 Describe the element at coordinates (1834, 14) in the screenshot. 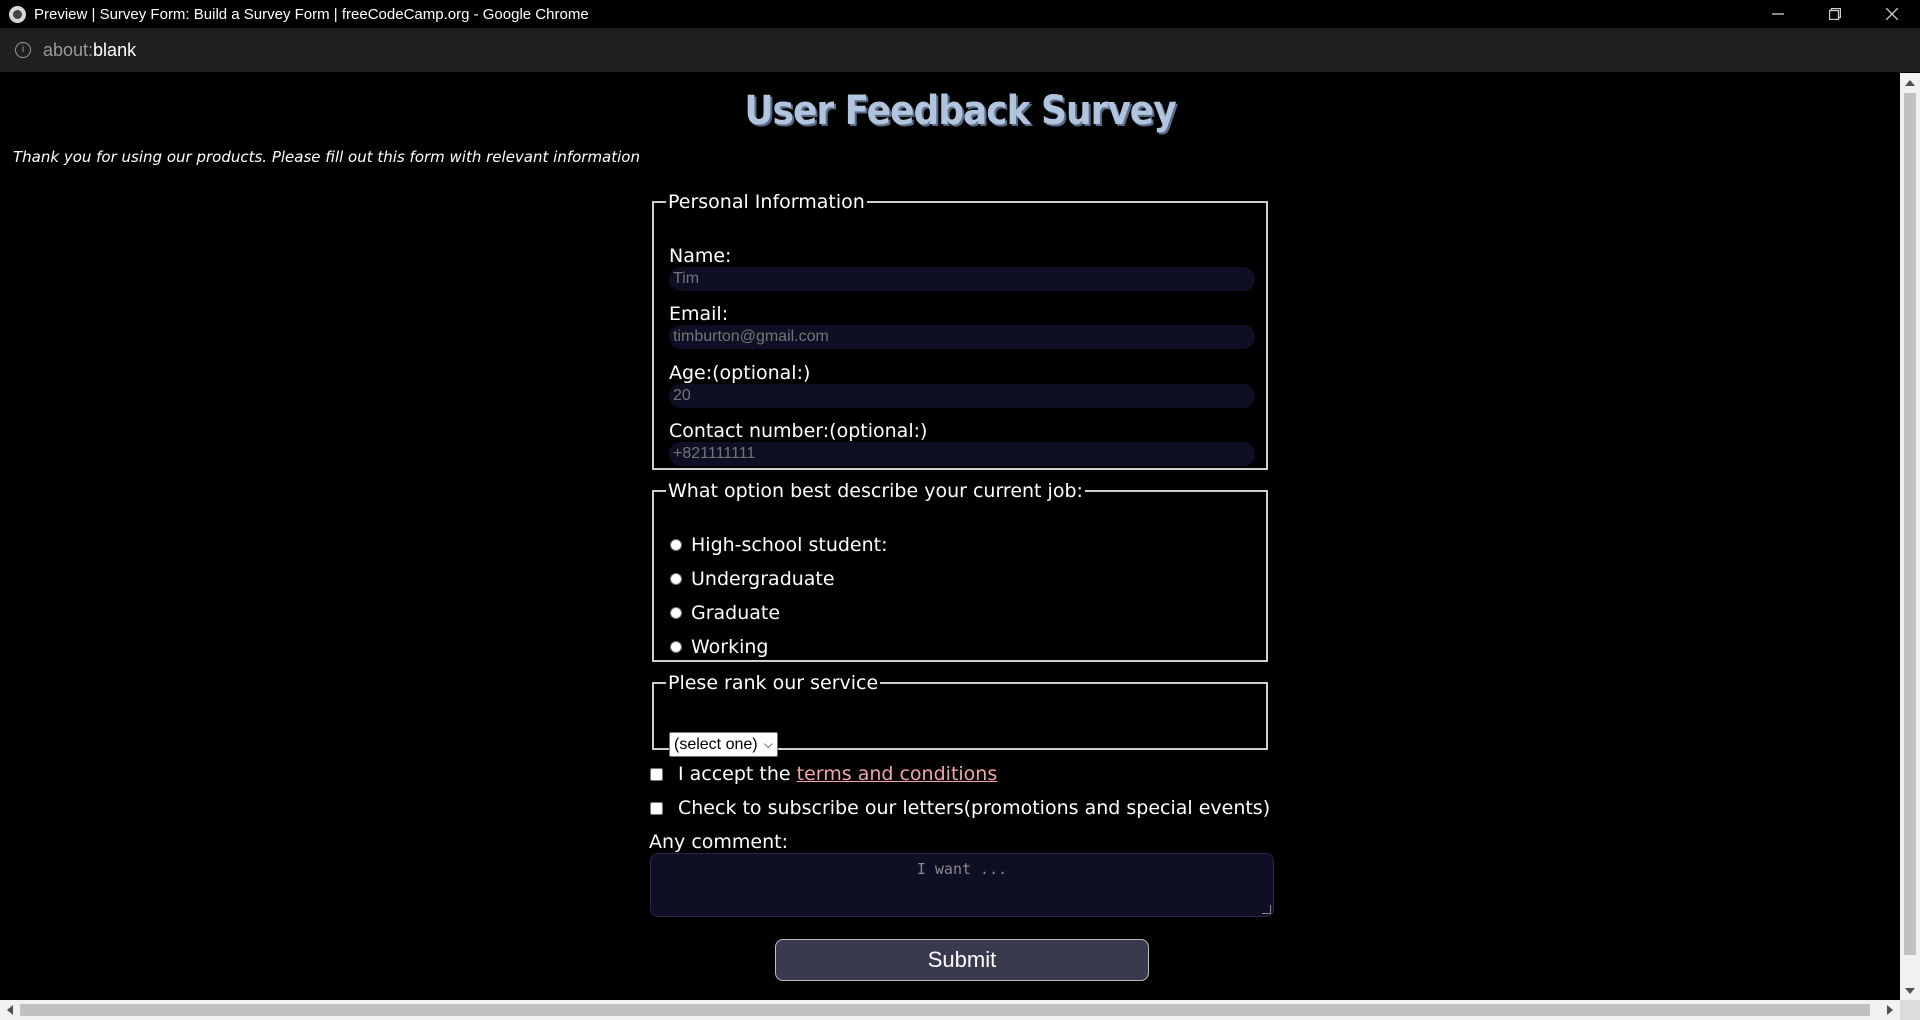

I see `restore-icon` at that location.